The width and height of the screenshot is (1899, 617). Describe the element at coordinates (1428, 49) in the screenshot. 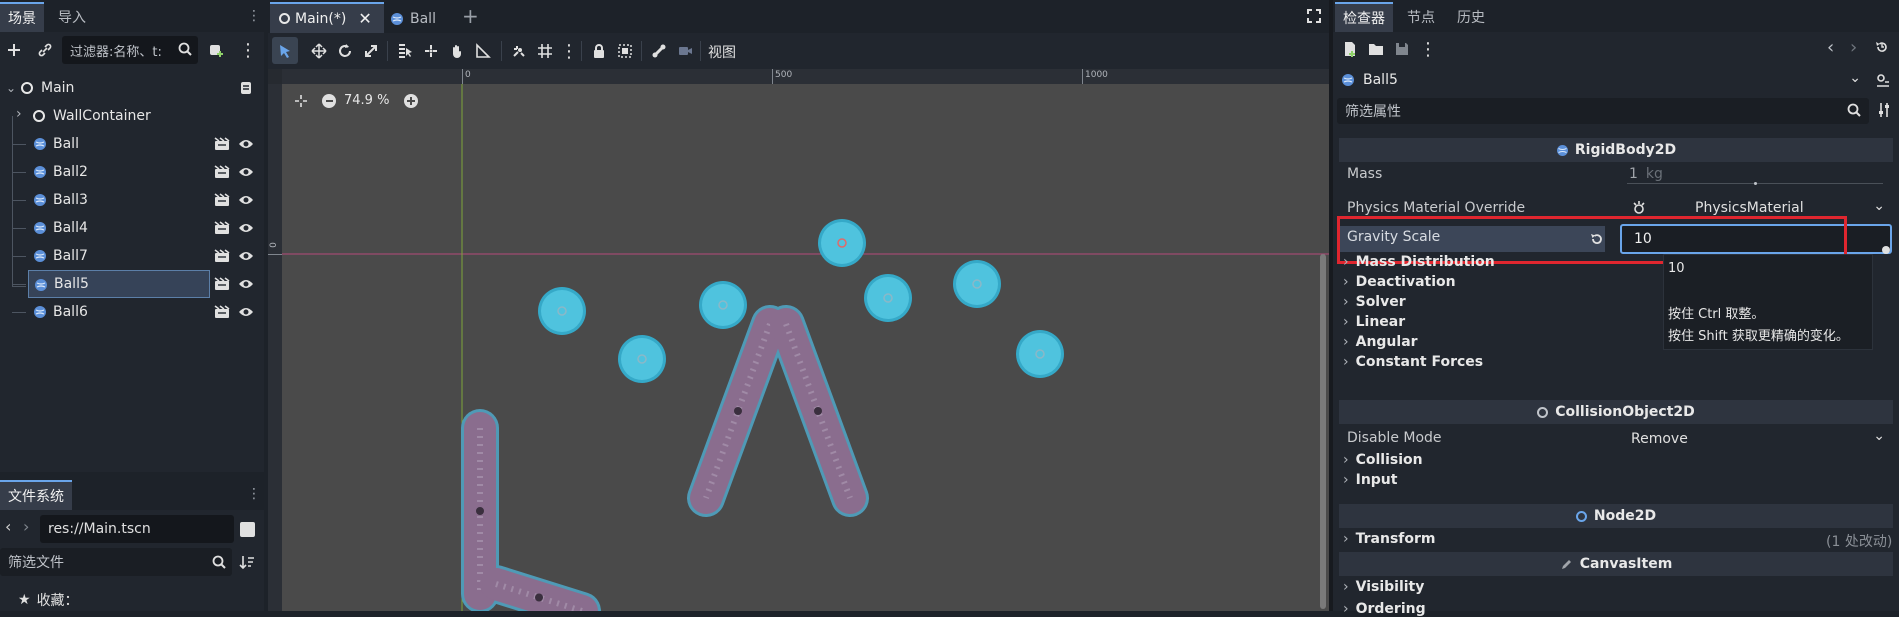

I see `inspector-menu-icon: ⋮` at that location.